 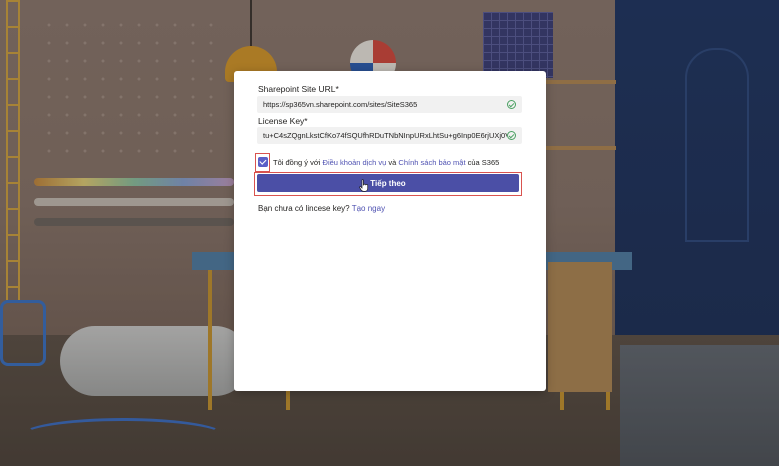 I want to click on agree-suffix: của S365, so click(x=482, y=162).